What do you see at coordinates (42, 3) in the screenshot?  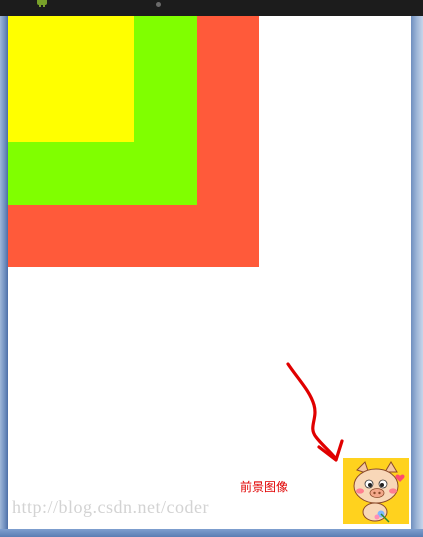 I see `android-icon` at bounding box center [42, 3].